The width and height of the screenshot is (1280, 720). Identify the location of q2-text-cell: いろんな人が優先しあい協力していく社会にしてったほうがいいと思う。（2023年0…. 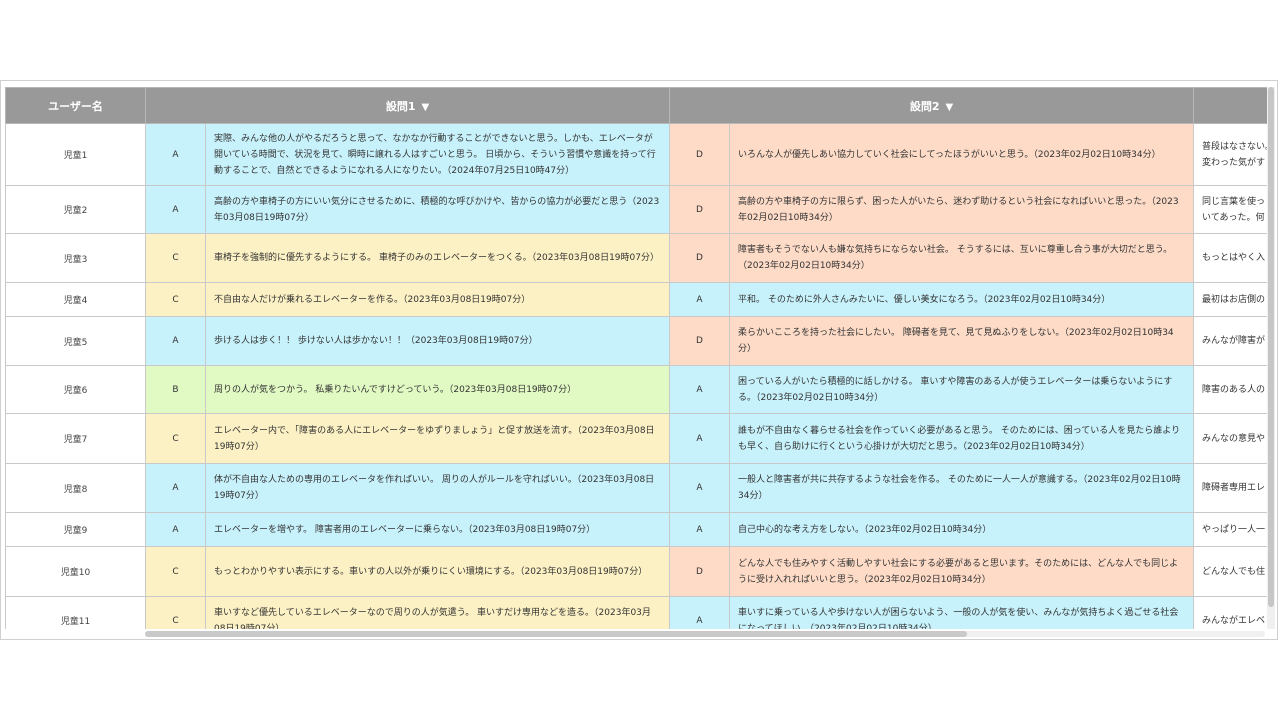
(962, 154).